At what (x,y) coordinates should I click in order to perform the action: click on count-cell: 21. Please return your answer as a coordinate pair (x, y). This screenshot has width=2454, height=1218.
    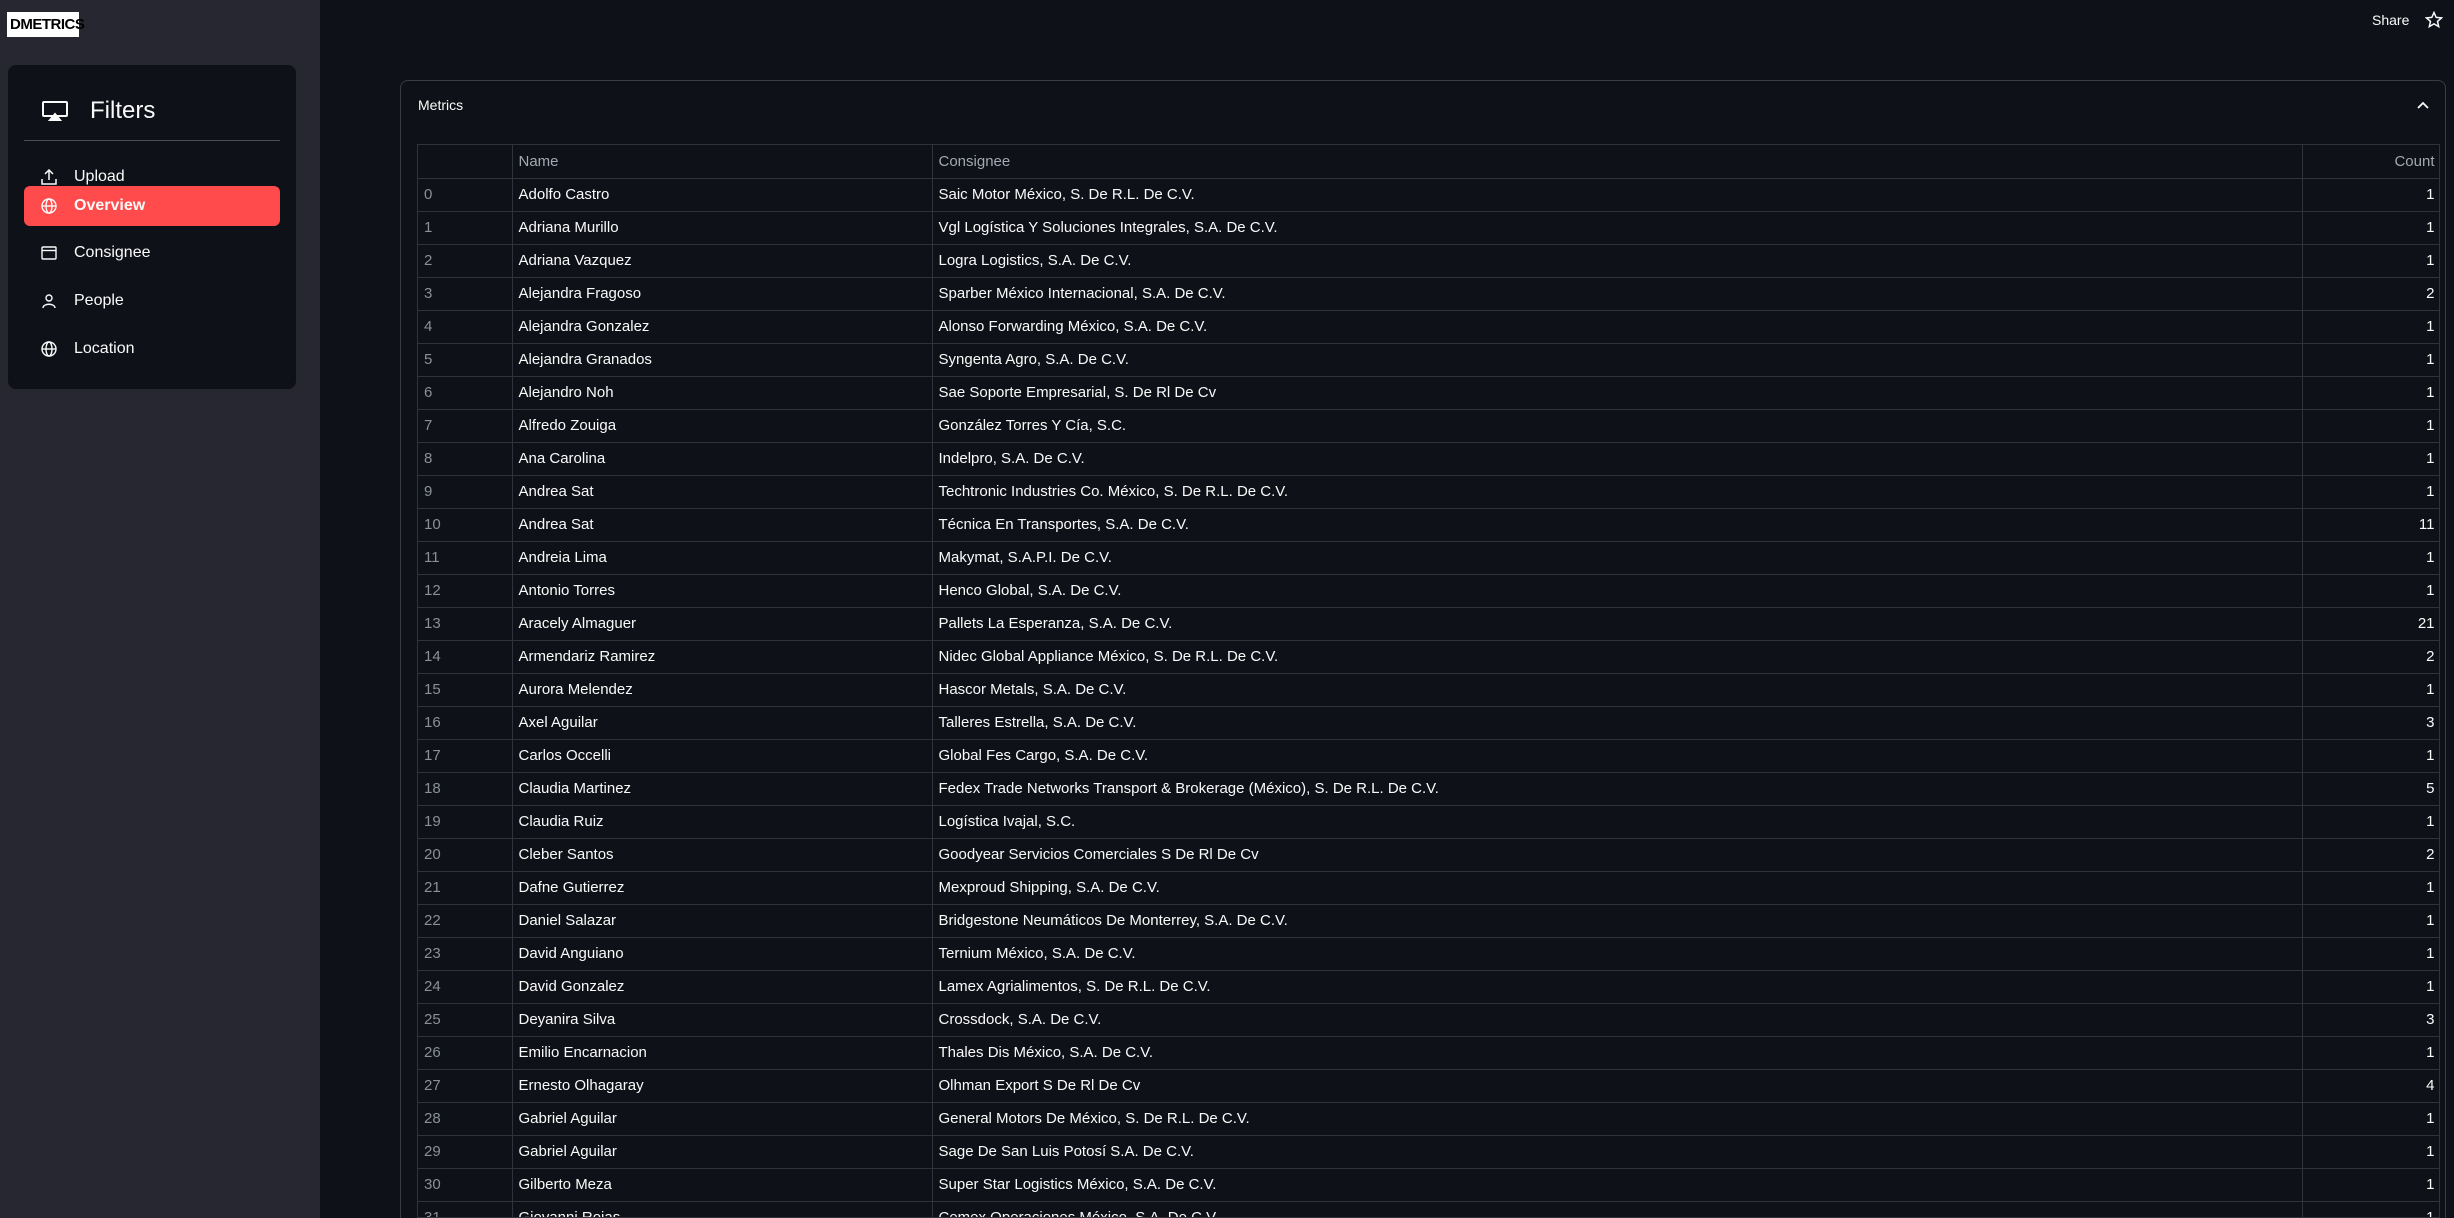
    Looking at the image, I should click on (2370, 624).